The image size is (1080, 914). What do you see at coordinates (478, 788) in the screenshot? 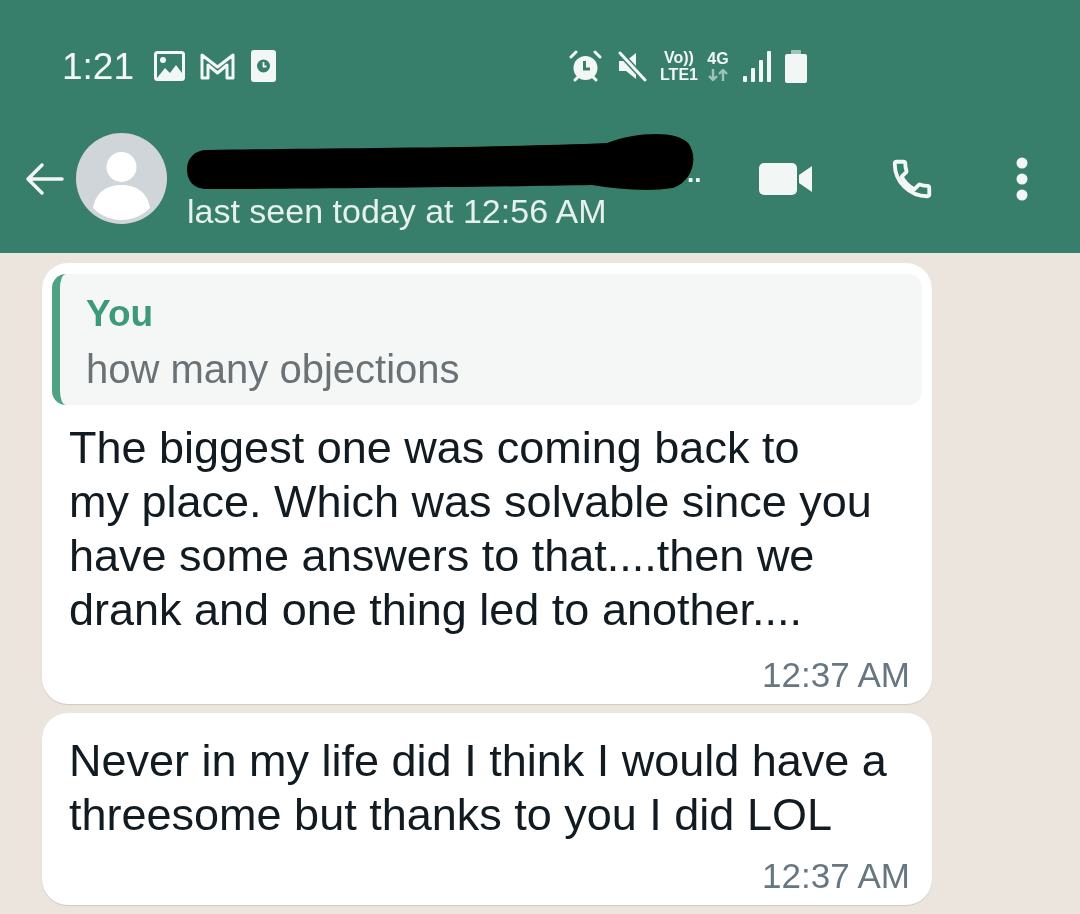
I see `message-text: Never in my life did I think I would have a threesome but thanks to you I did LOL` at bounding box center [478, 788].